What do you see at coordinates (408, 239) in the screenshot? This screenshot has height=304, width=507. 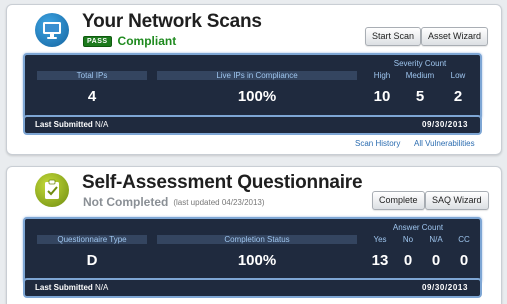 I see `answer-no-label: No` at bounding box center [408, 239].